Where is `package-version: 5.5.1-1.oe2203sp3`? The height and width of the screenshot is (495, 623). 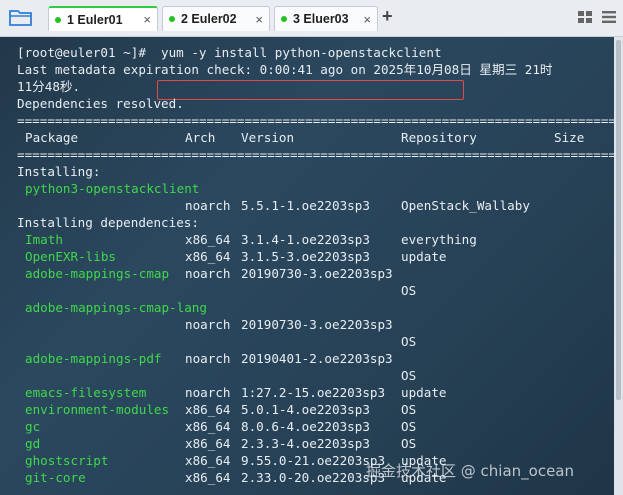 package-version: 5.5.1-1.oe2203sp3 is located at coordinates (305, 205).